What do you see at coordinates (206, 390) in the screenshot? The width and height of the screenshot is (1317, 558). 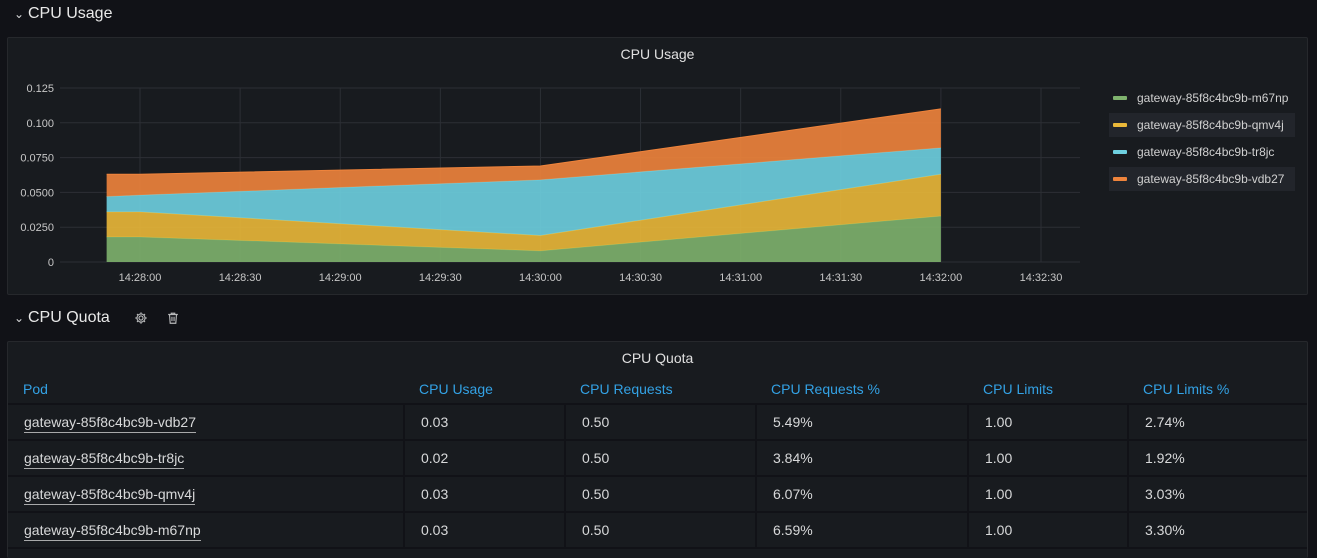 I see `column-header-pod: Pod` at bounding box center [206, 390].